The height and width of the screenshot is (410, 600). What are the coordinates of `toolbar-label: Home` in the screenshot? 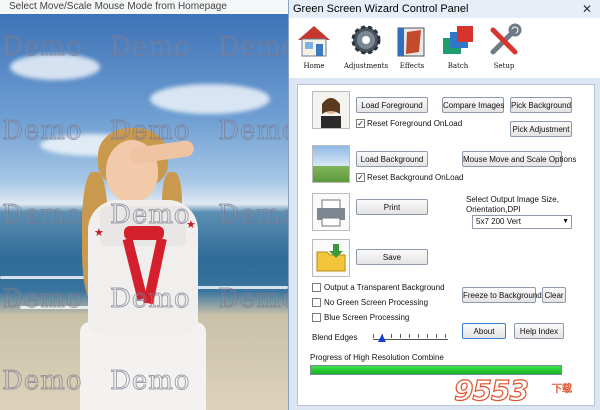 It's located at (314, 66).